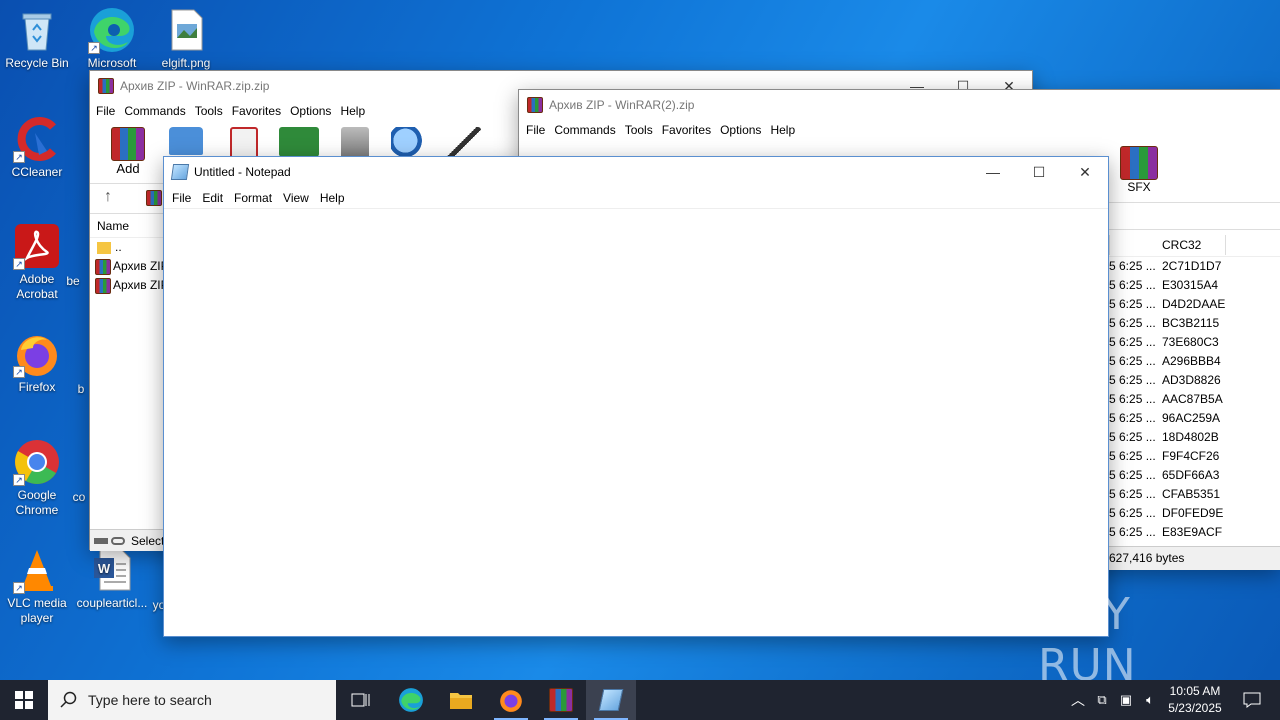  I want to click on notification-center-button, so click(1252, 700).